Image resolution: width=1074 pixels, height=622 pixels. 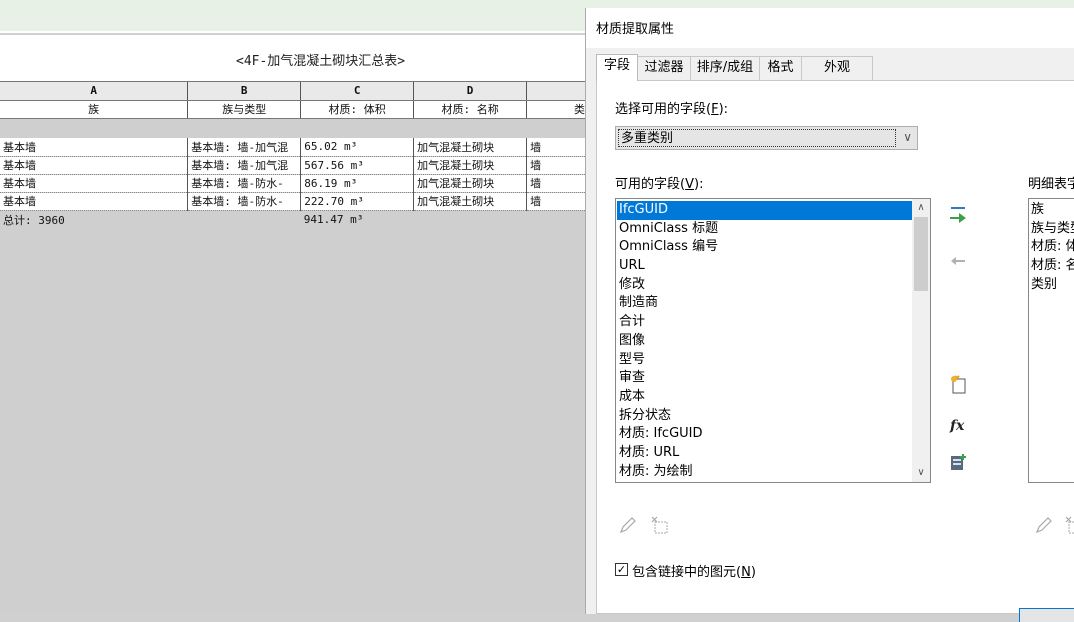 I want to click on delete-parameter-icon, so click(x=1069, y=525).